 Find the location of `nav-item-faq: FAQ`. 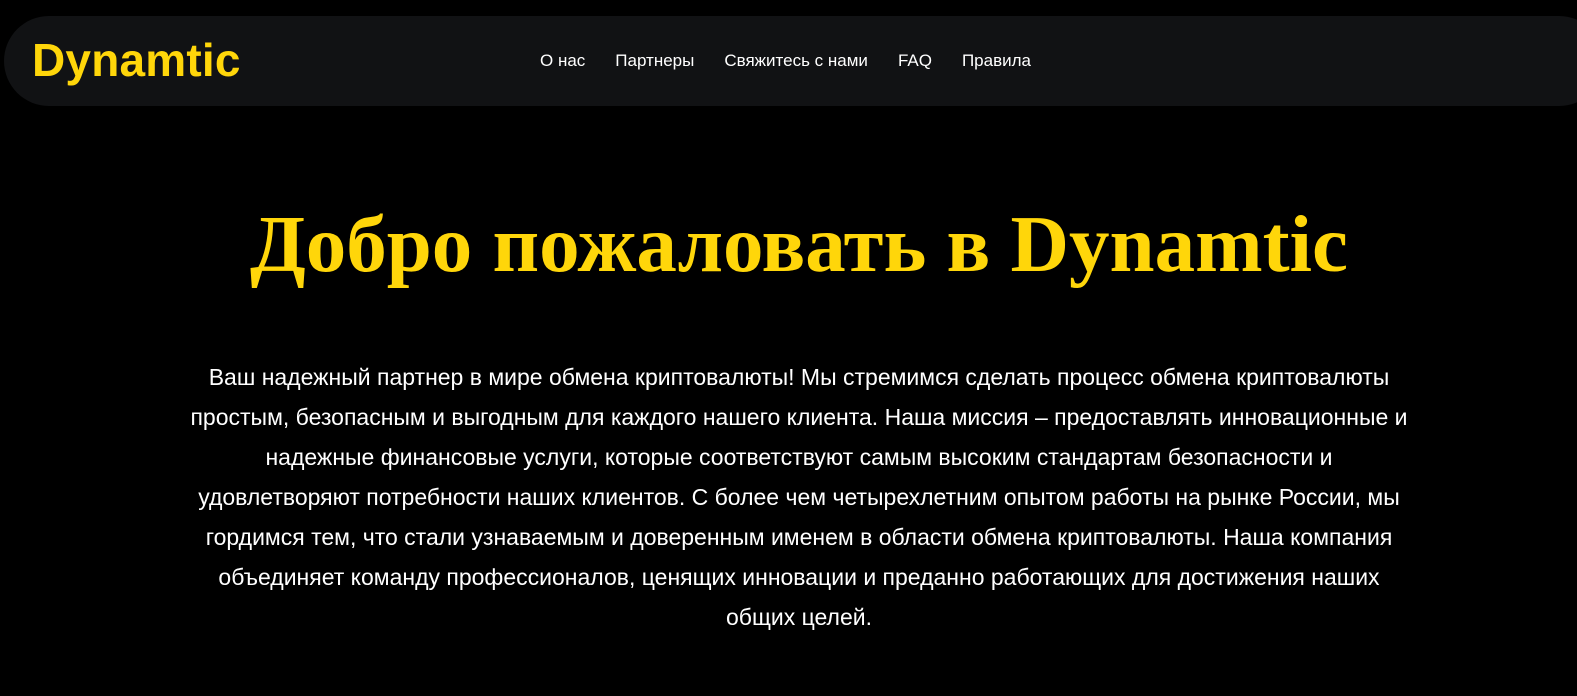

nav-item-faq: FAQ is located at coordinates (915, 61).